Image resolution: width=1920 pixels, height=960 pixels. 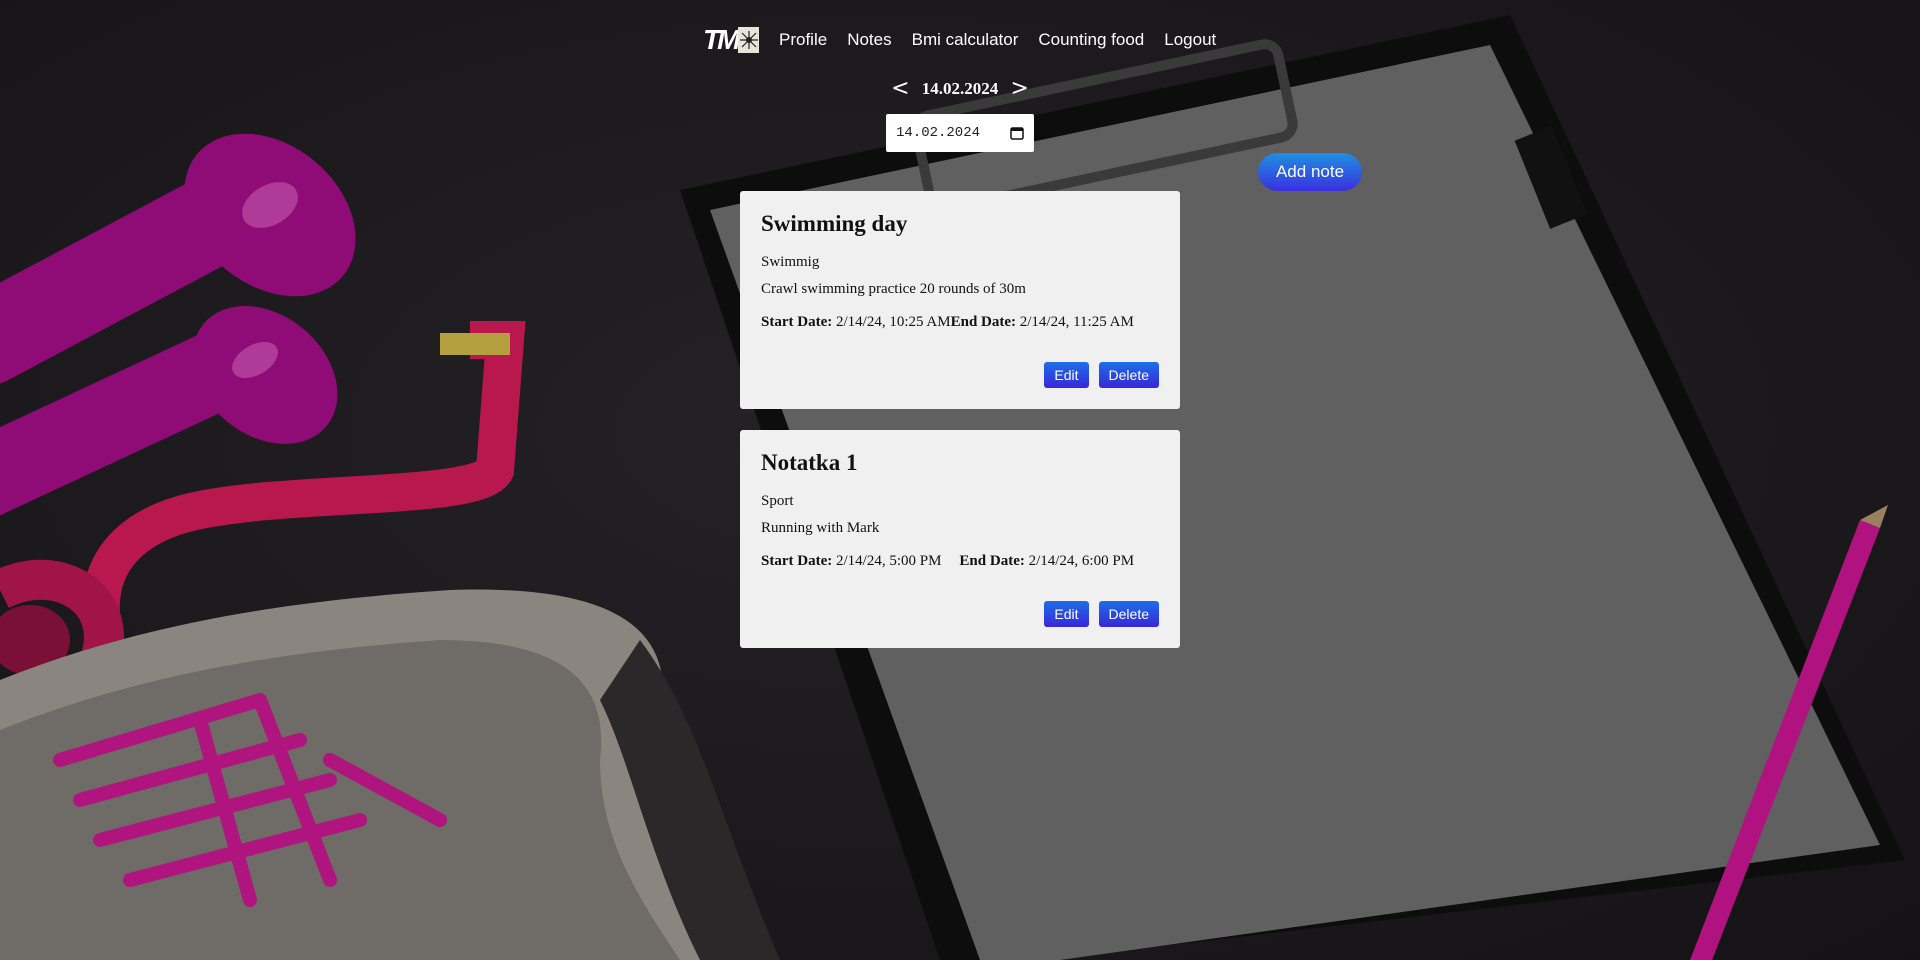 I want to click on note-description: Crawl swimming practice 20 rounds of 30m, so click(x=893, y=289).